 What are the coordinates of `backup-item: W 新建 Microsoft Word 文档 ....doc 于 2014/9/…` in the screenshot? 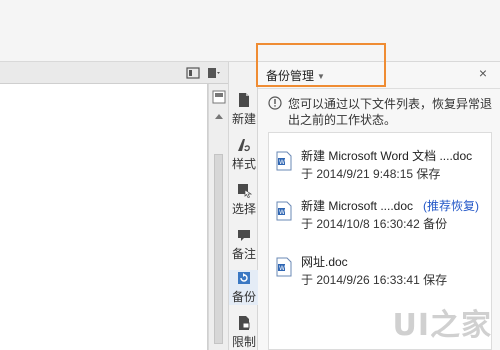 It's located at (380, 166).